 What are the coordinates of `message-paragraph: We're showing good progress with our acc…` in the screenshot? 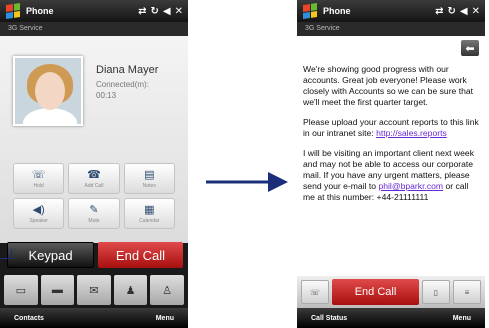 It's located at (388, 85).